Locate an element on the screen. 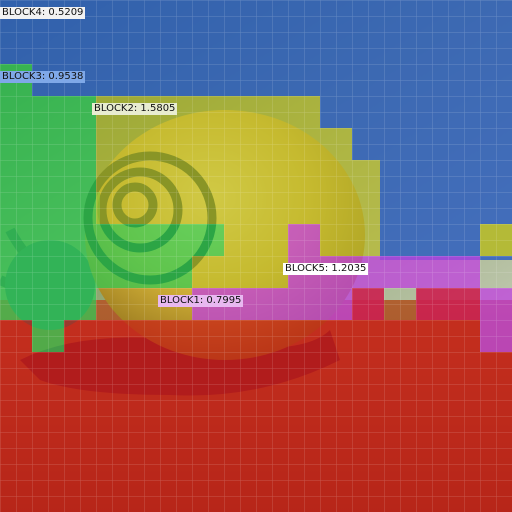 Image resolution: width=512 pixels, height=512 pixels. block4-label: BLOCK4: 0.5209 is located at coordinates (43, 13).